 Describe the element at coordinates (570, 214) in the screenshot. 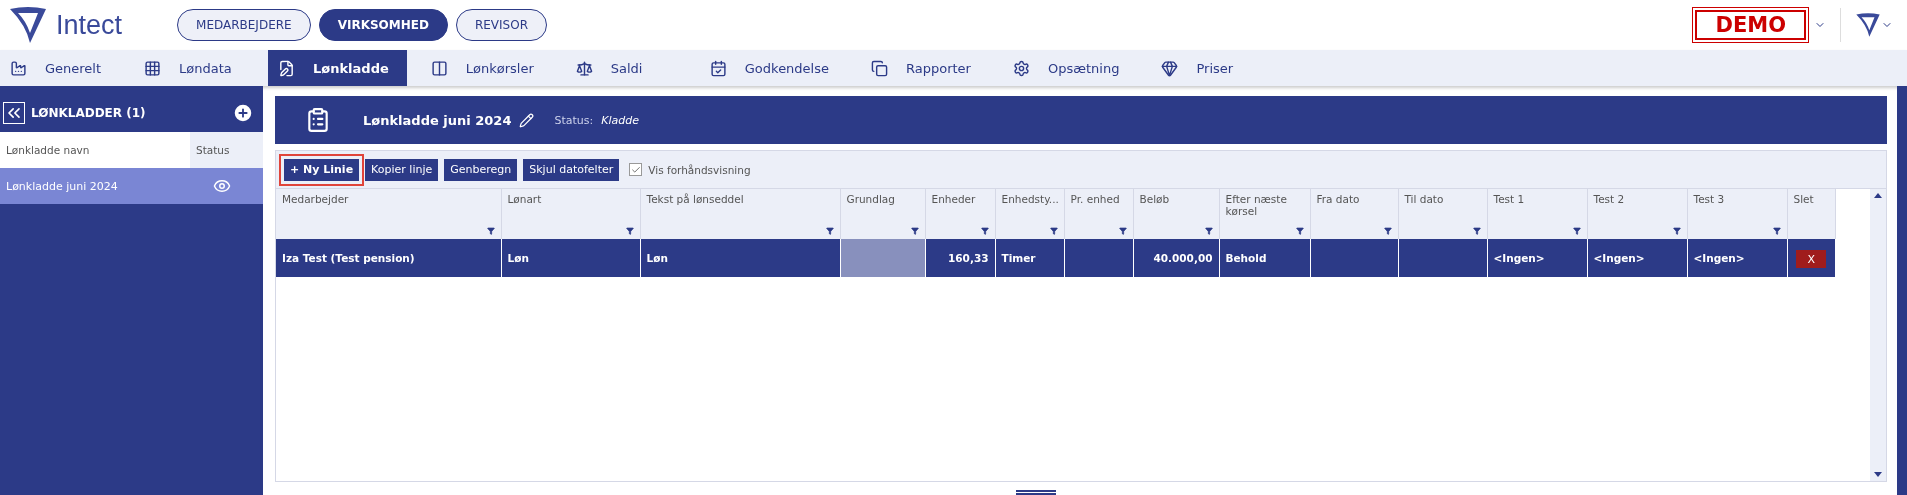

I see `column-header: Lønart` at that location.